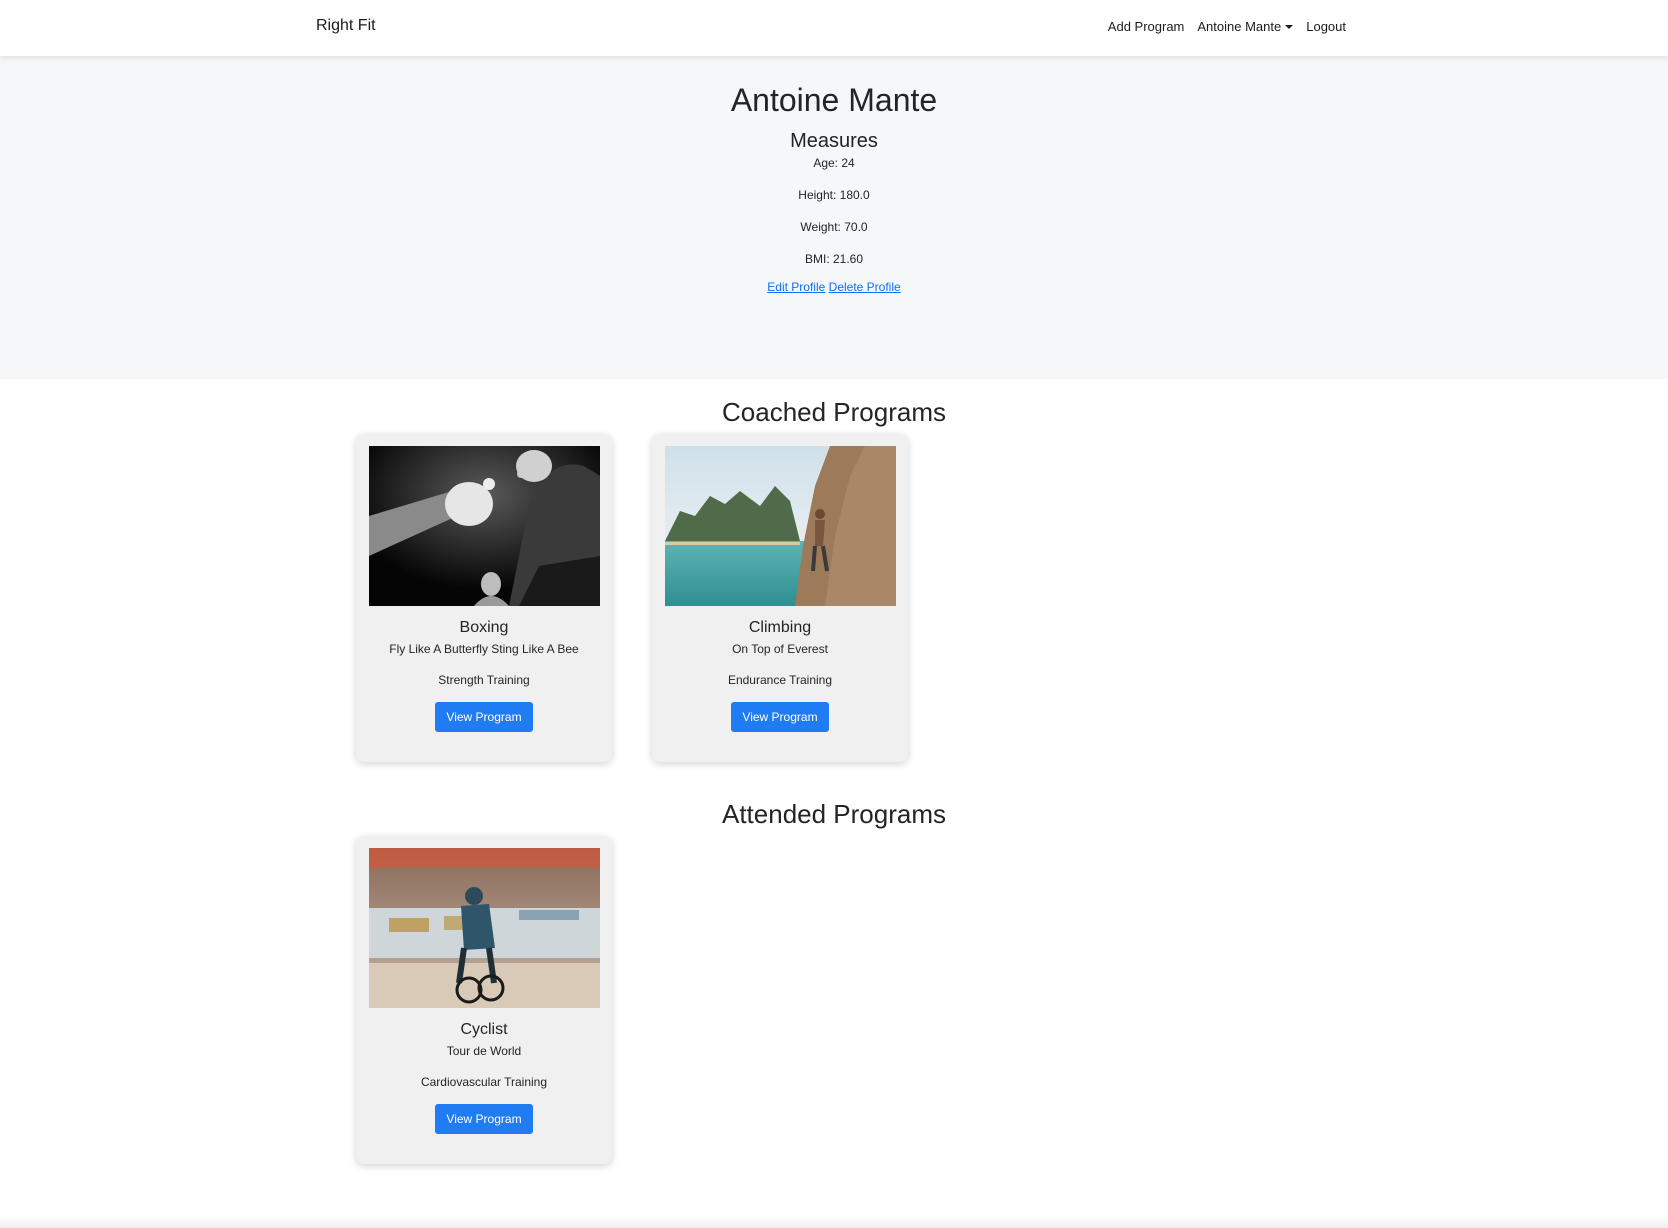 Image resolution: width=1668 pixels, height=1228 pixels. I want to click on bmi-value: BMI: 21.60, so click(834, 259).